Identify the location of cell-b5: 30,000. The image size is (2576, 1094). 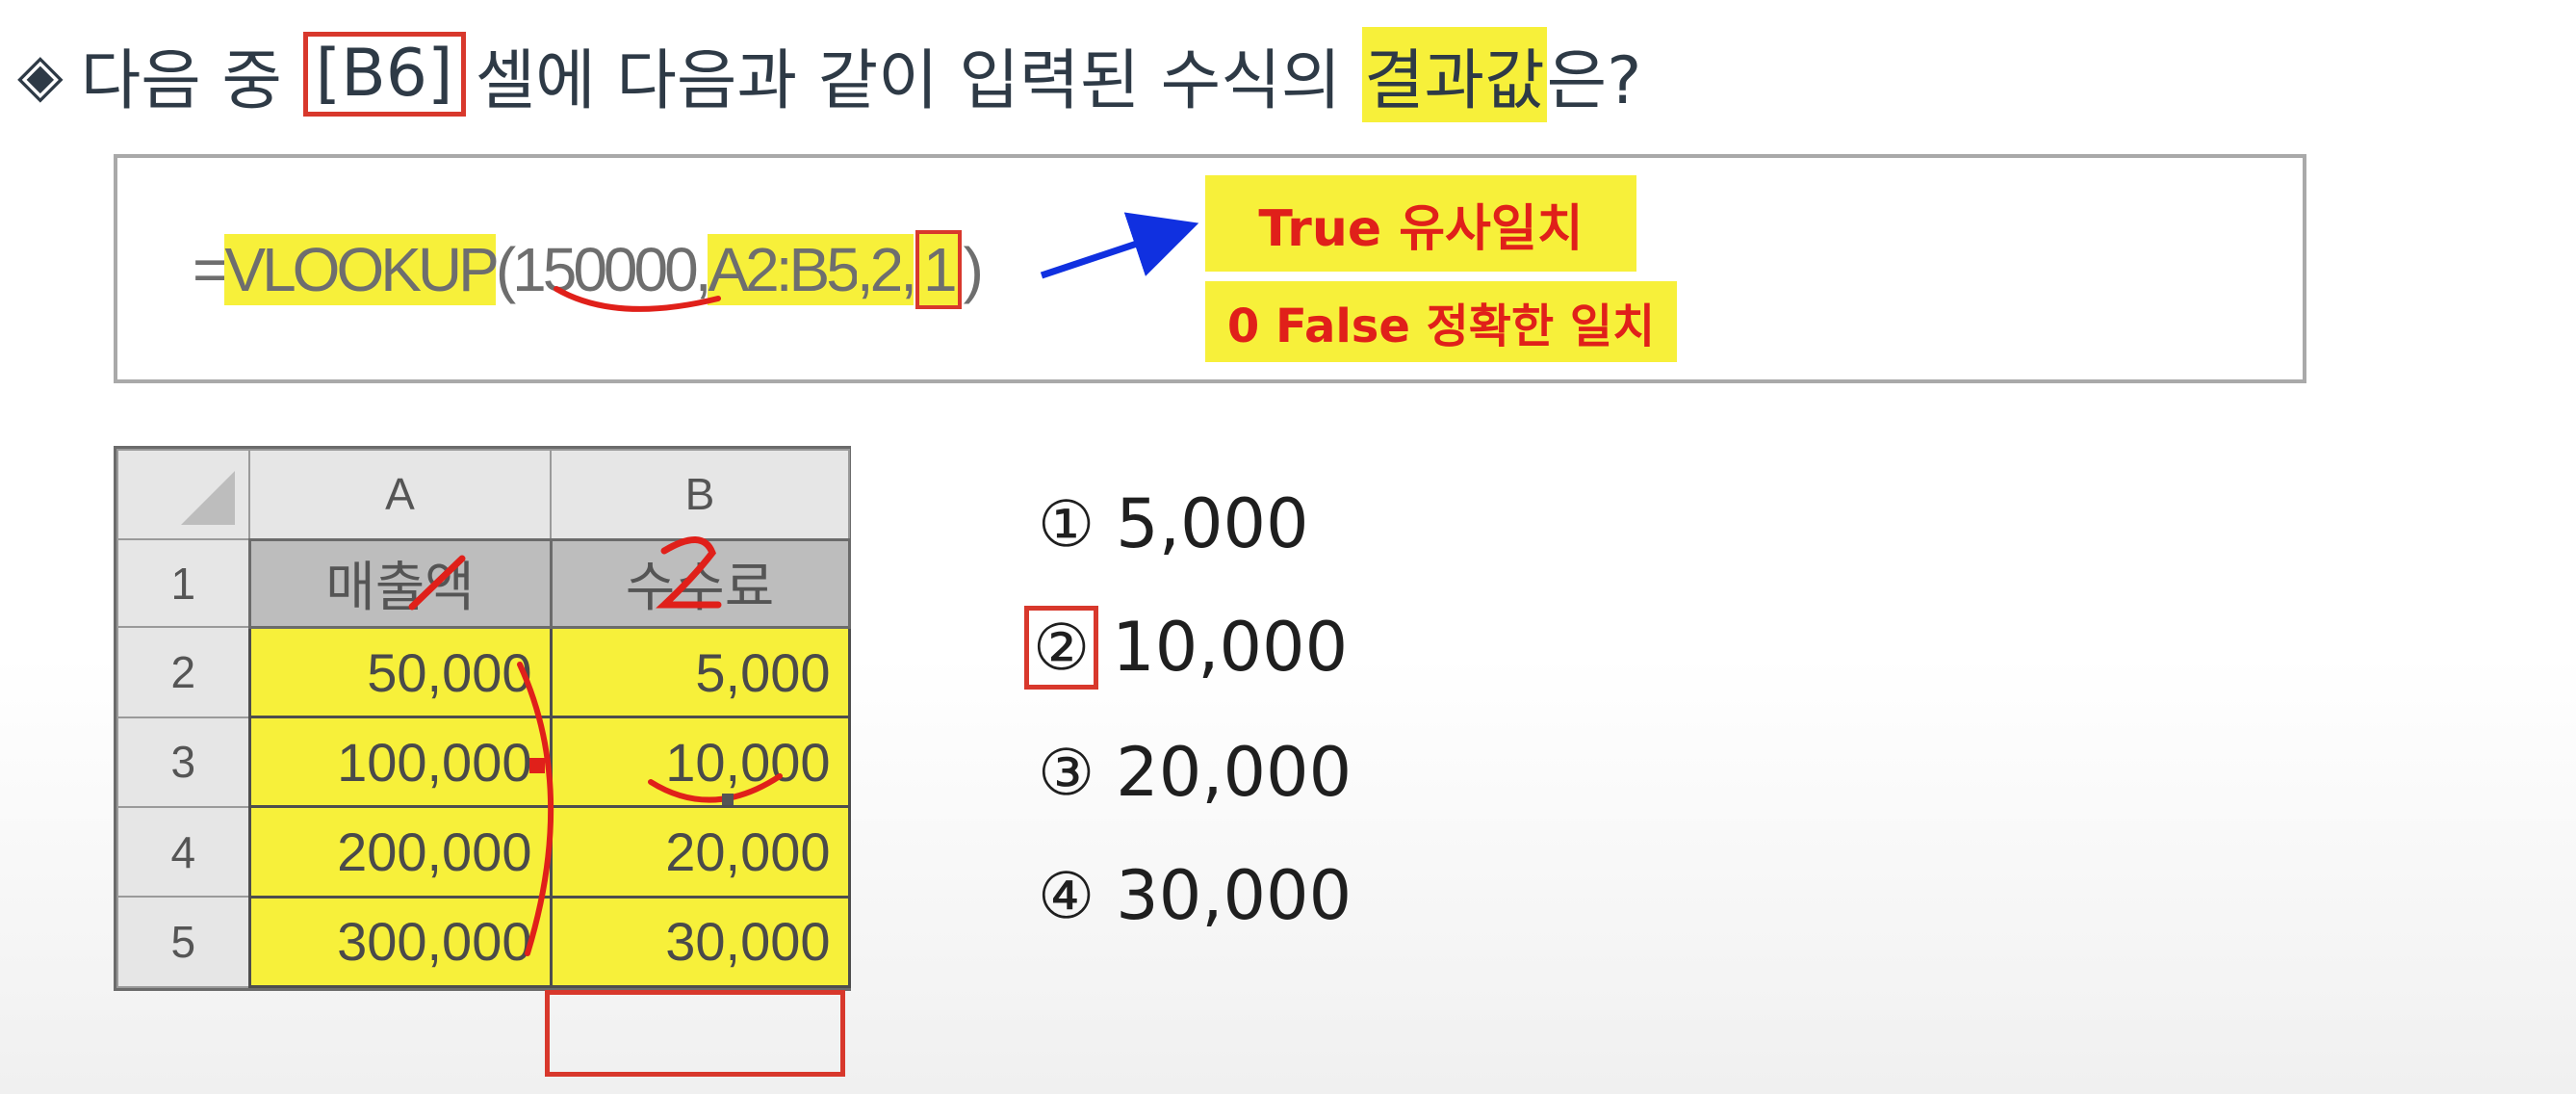
(700, 942).